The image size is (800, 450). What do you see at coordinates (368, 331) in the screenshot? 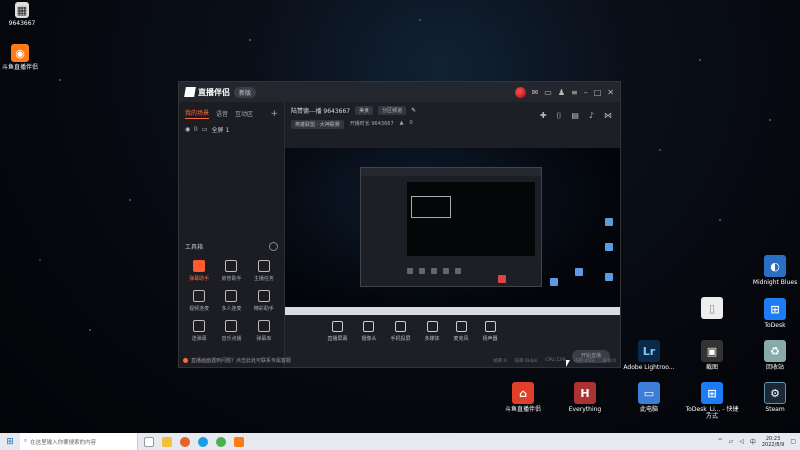
I see `source-control: 摄像头` at bounding box center [368, 331].